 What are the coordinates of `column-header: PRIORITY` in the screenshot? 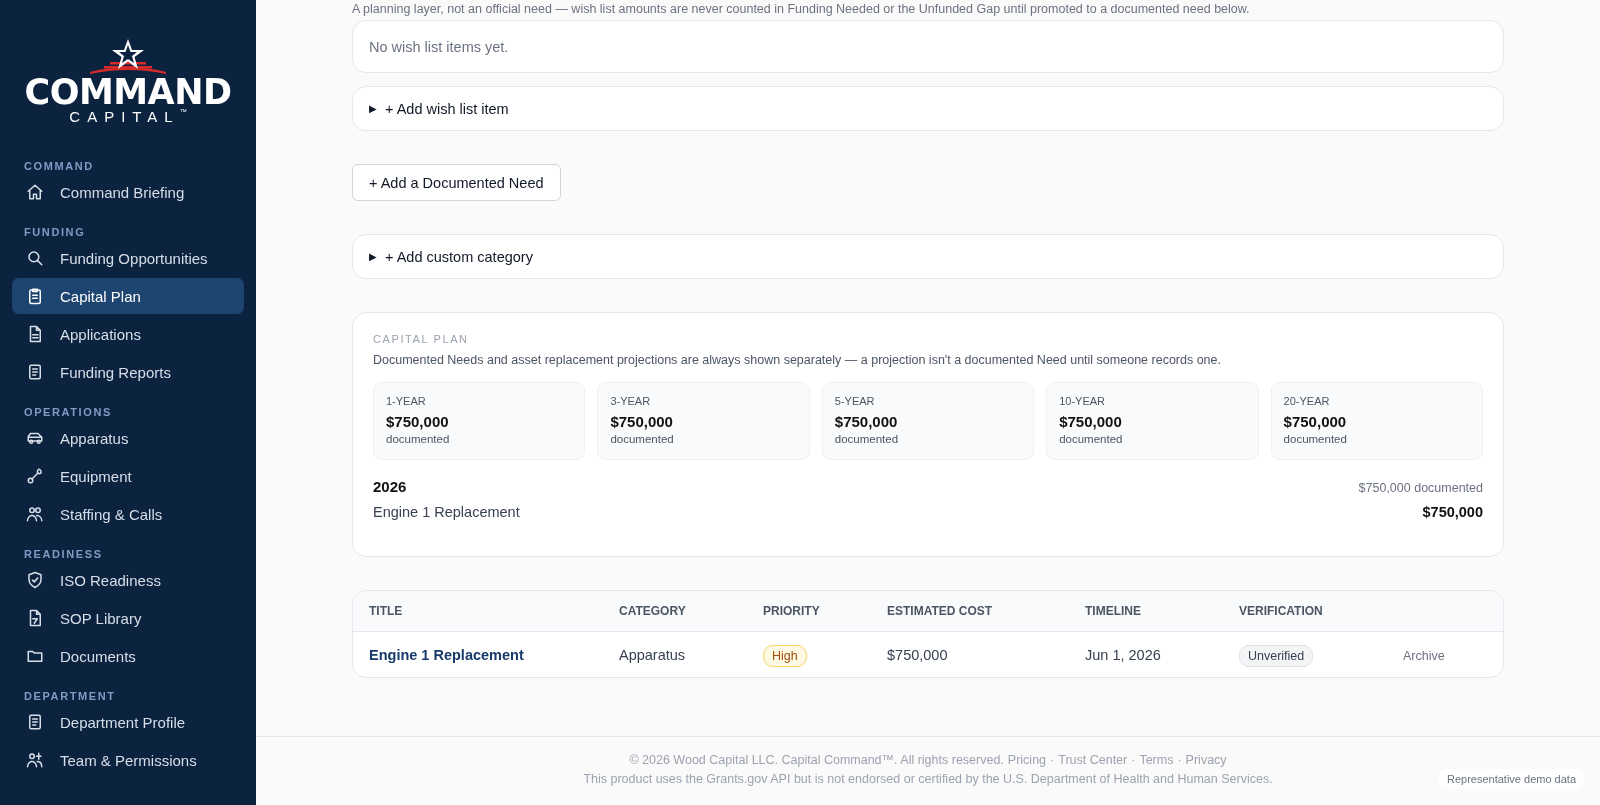 It's located at (809, 611).